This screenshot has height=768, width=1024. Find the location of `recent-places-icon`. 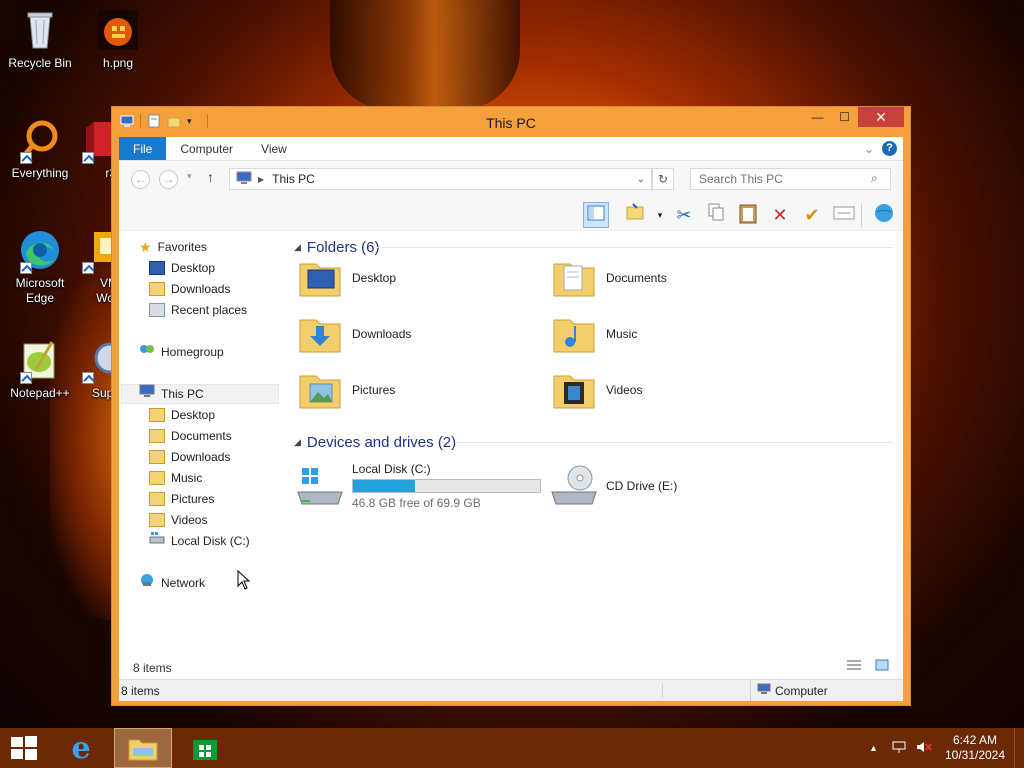

recent-places-icon is located at coordinates (157, 310).